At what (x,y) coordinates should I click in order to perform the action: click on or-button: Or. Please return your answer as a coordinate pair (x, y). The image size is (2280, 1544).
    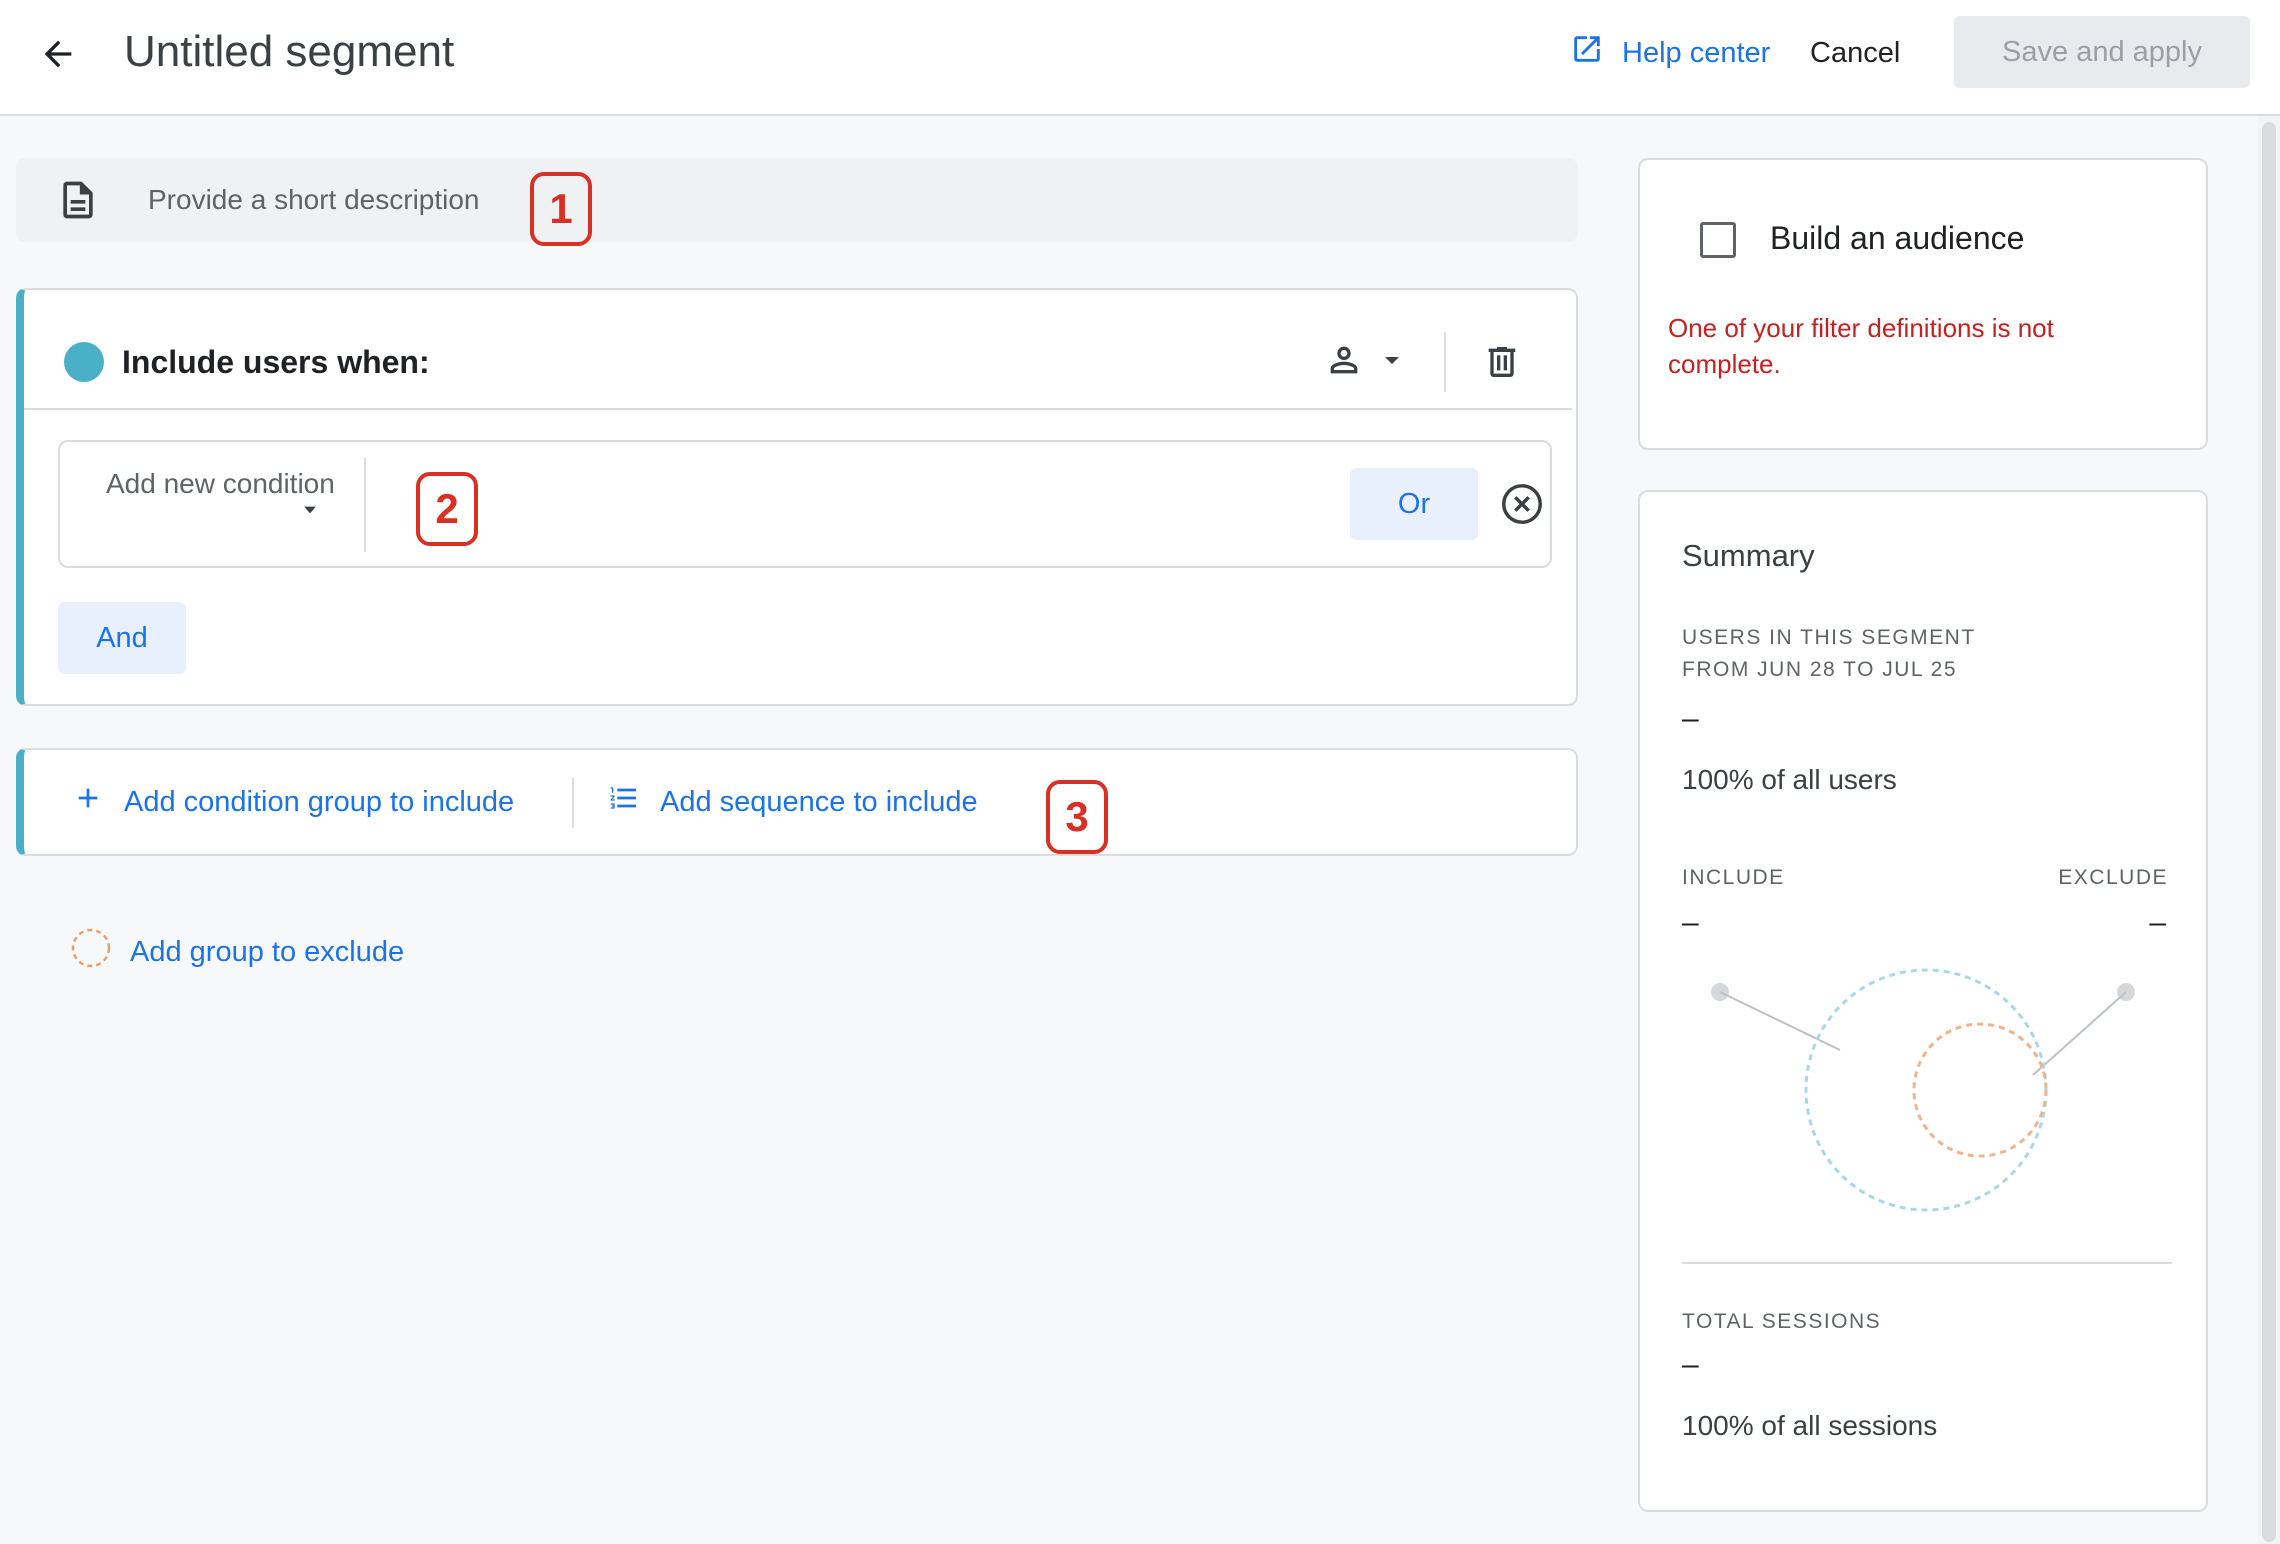
    Looking at the image, I should click on (1414, 504).